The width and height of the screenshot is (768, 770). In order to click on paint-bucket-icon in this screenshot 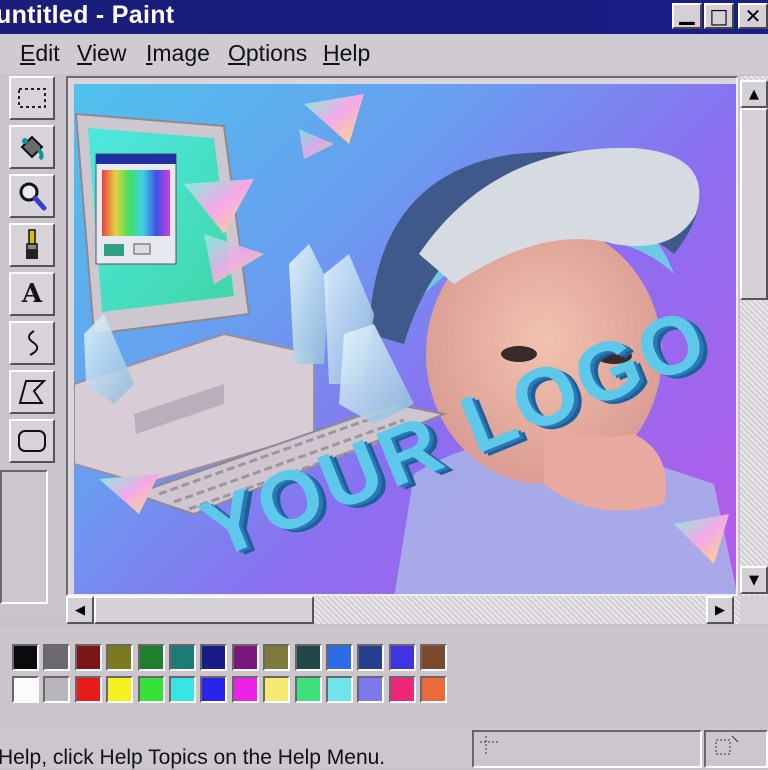, I will do `click(32, 148)`.